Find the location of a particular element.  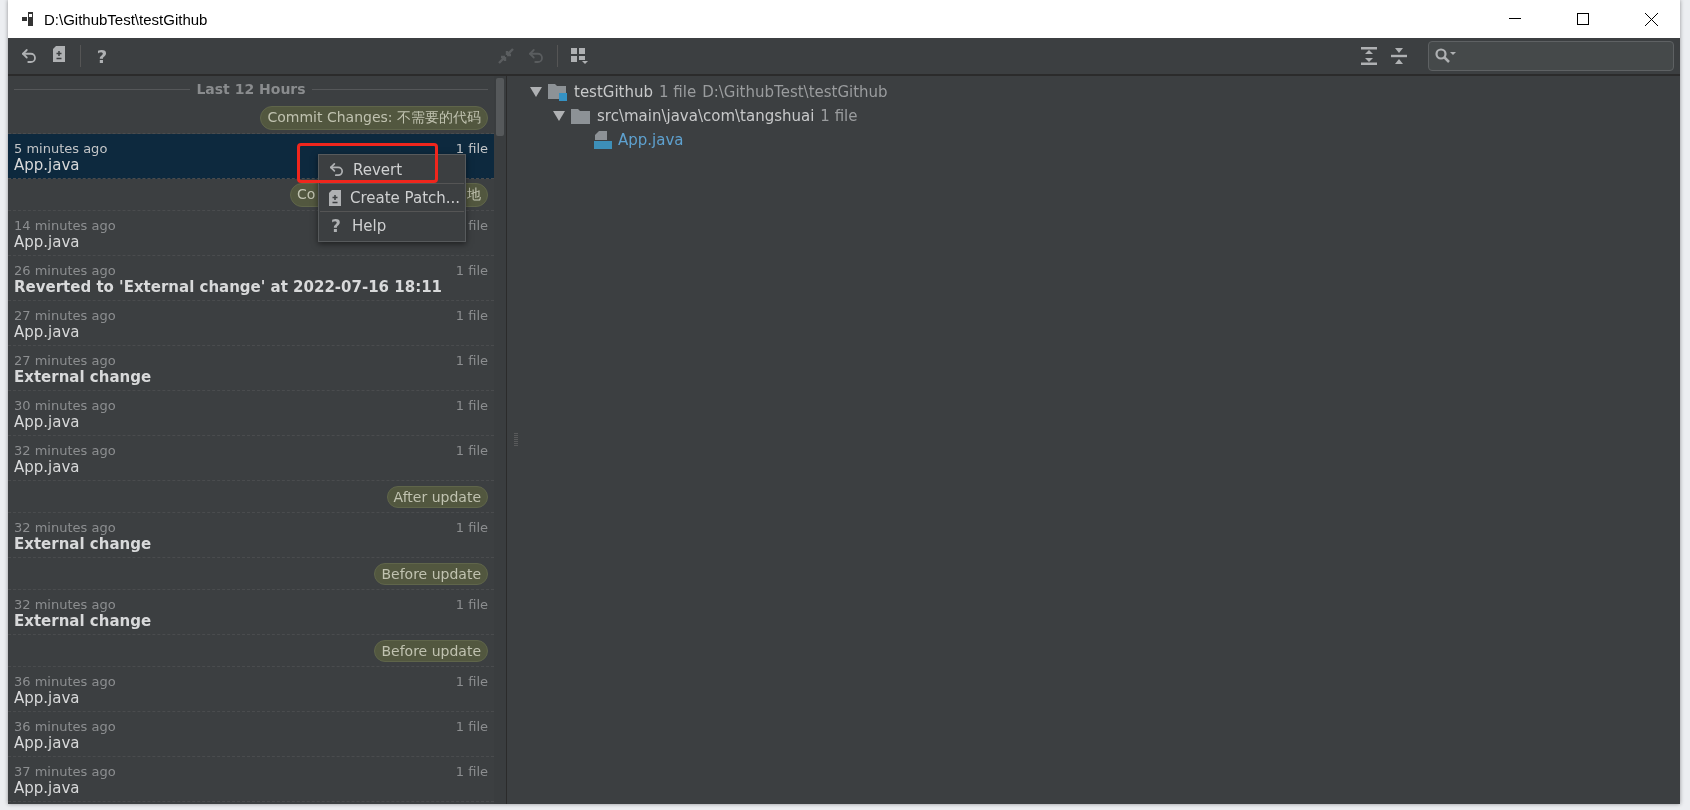

time-text: 30 minutes ago is located at coordinates (65, 405).